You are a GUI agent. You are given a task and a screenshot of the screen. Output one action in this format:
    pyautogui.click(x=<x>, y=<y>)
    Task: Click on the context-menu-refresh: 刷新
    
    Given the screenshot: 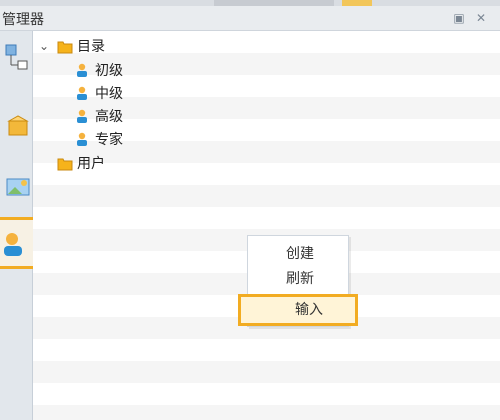 What is the action you would take?
    pyautogui.click(x=298, y=279)
    